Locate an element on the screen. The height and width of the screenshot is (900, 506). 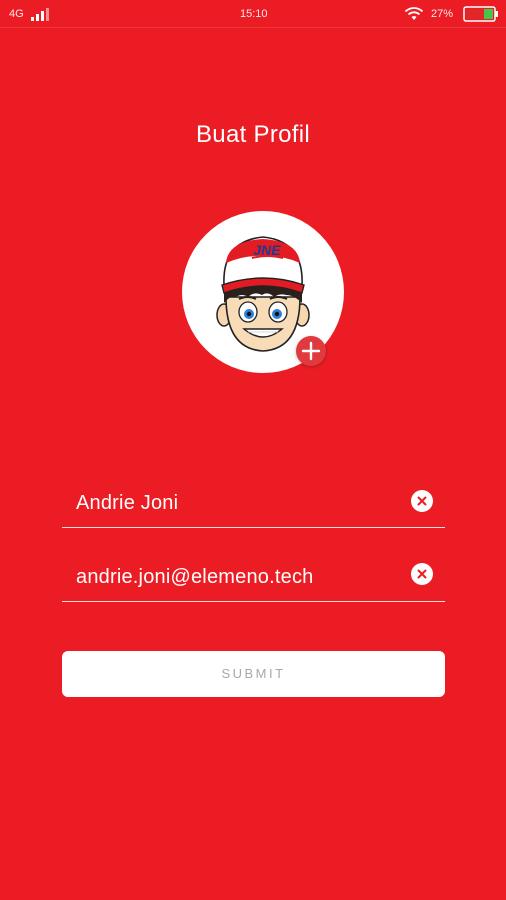
wifi-icon is located at coordinates (414, 13).